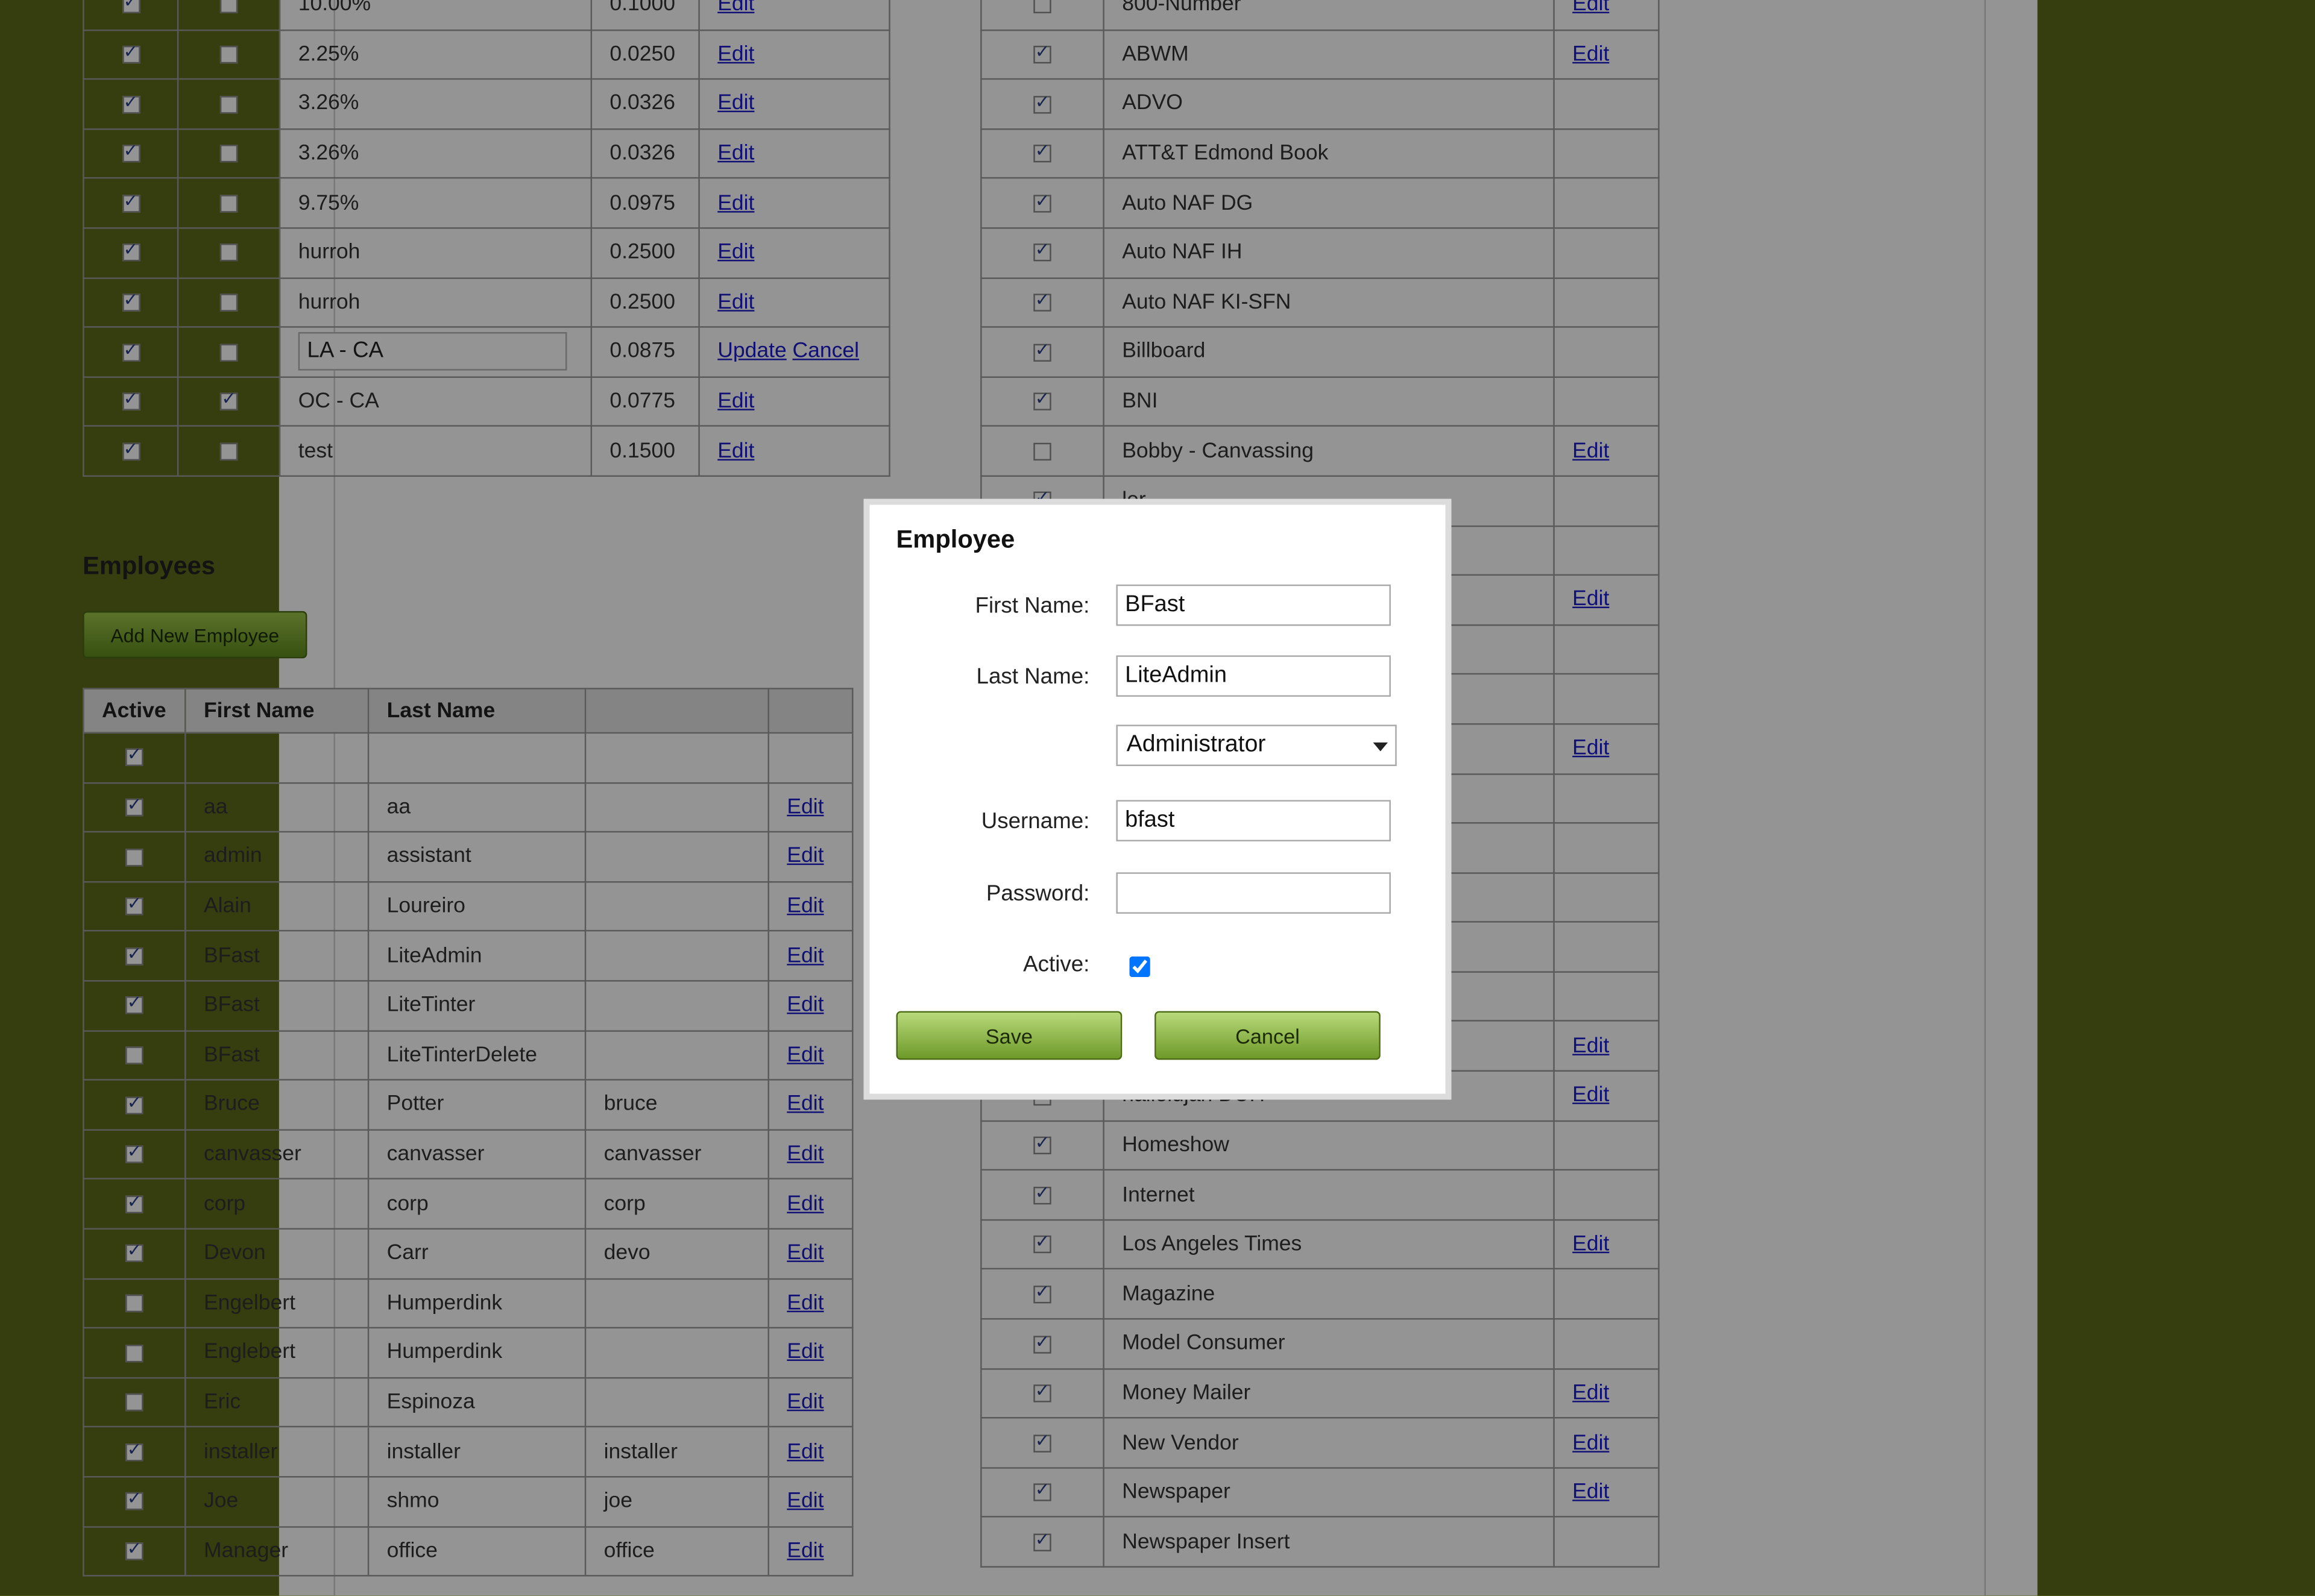  What do you see at coordinates (1033, 677) in the screenshot?
I see `last-name-label: Last Name:` at bounding box center [1033, 677].